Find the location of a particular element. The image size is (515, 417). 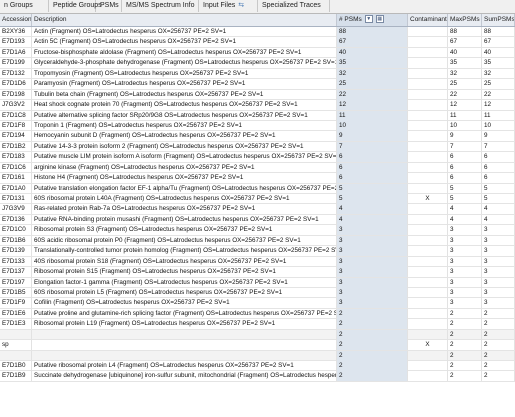

accession-cell: E7D1C6 is located at coordinates (16, 167).